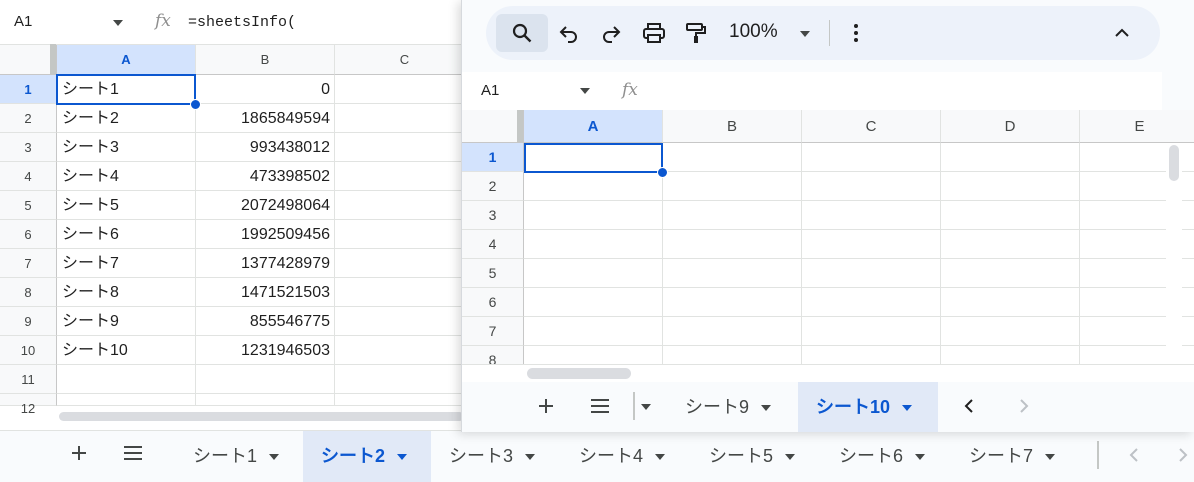 Image resolution: width=1194 pixels, height=482 pixels. What do you see at coordinates (28, 405) in the screenshot?
I see `row-header: 12` at bounding box center [28, 405].